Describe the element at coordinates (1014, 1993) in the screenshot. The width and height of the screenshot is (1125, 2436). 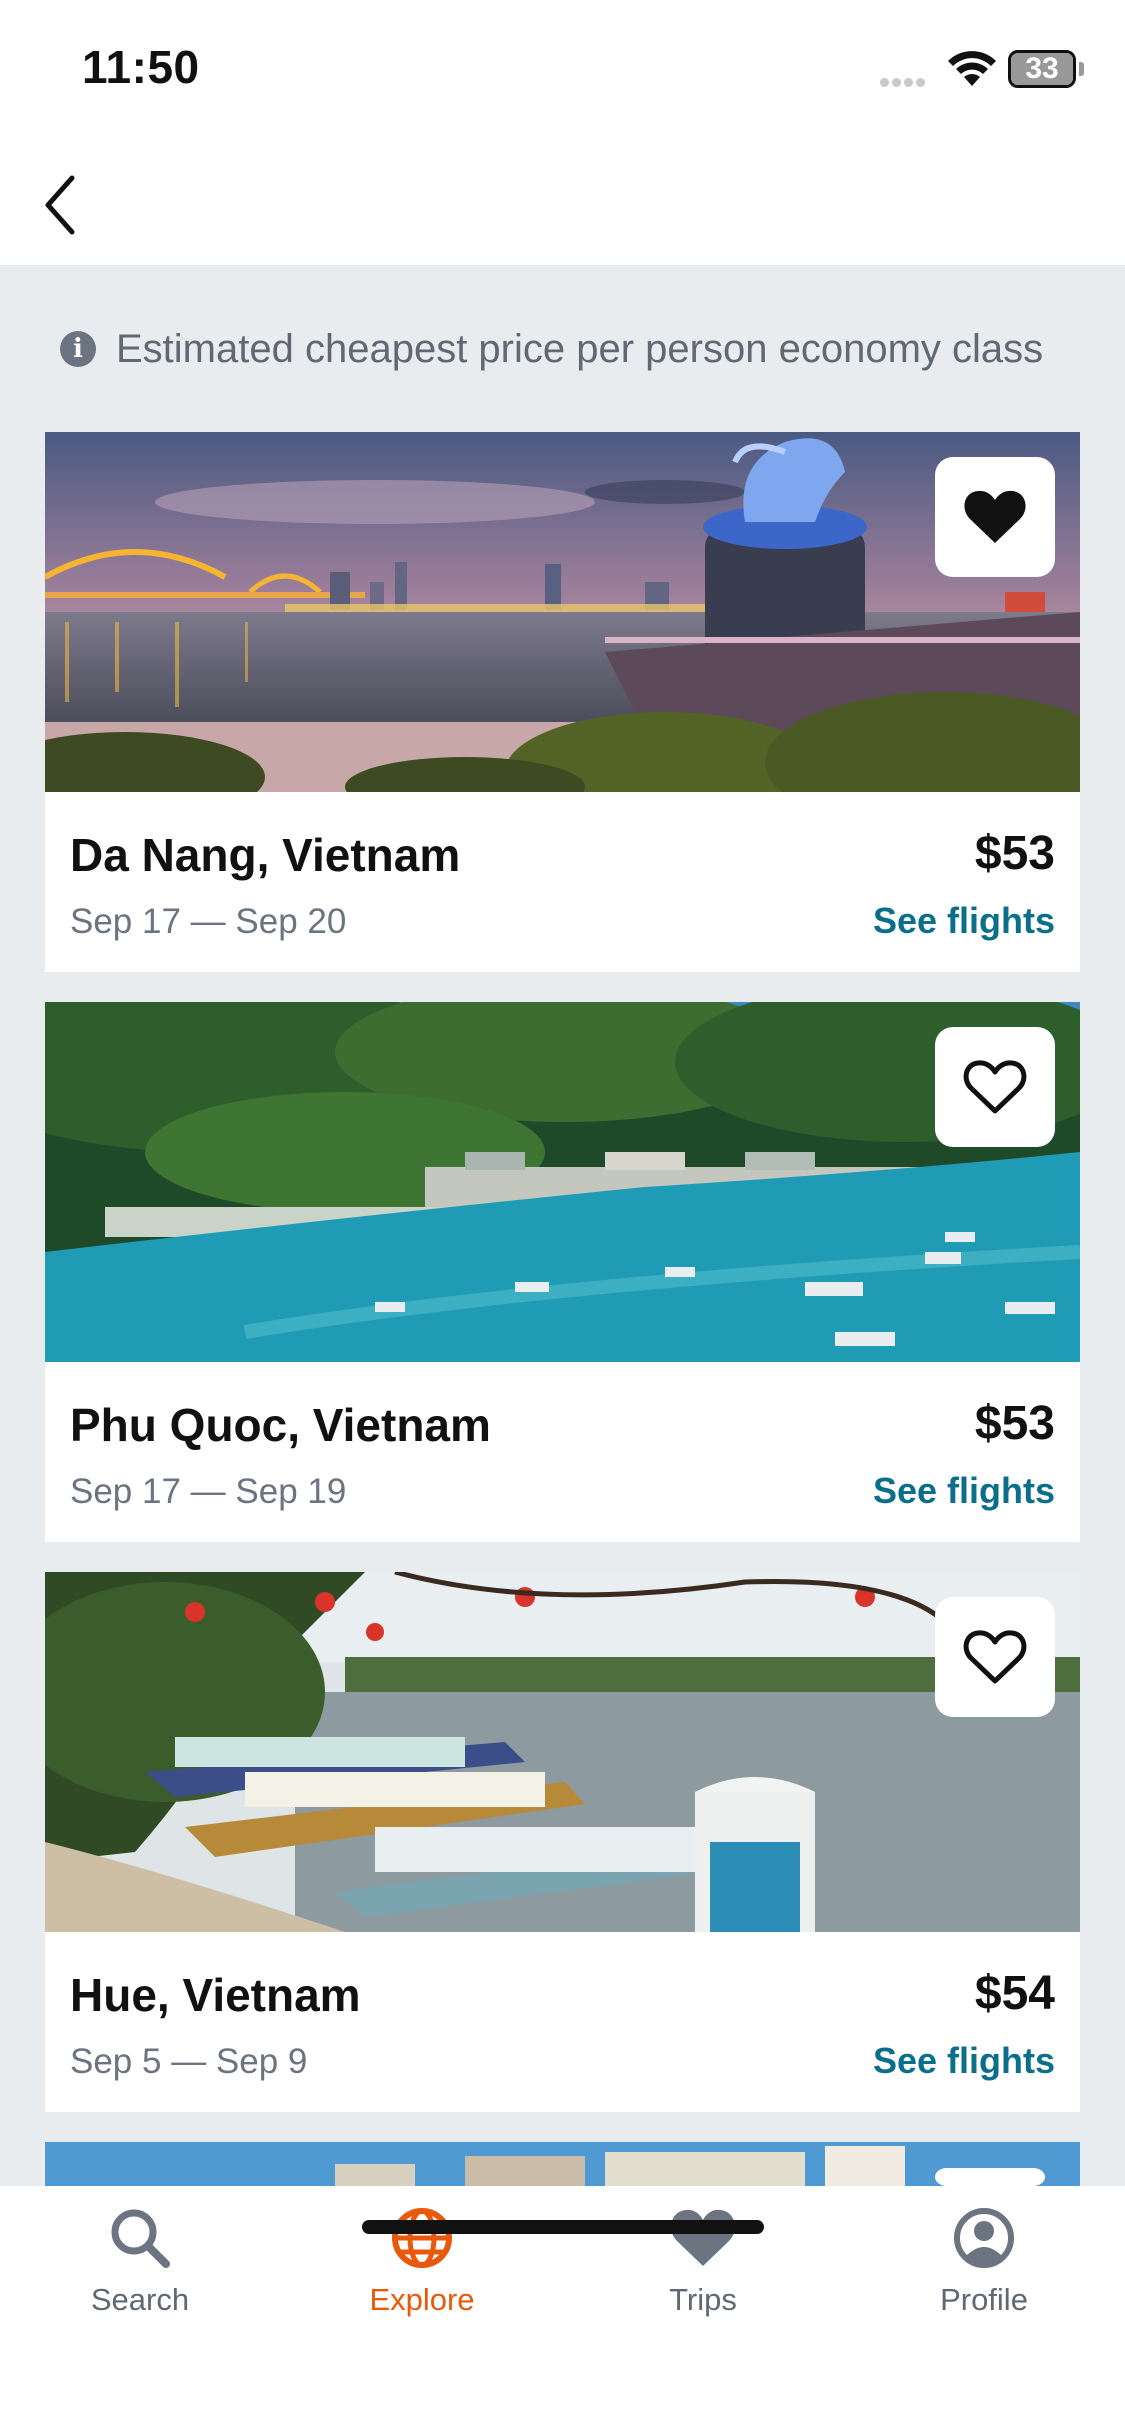
I see `destination-price: $54` at that location.